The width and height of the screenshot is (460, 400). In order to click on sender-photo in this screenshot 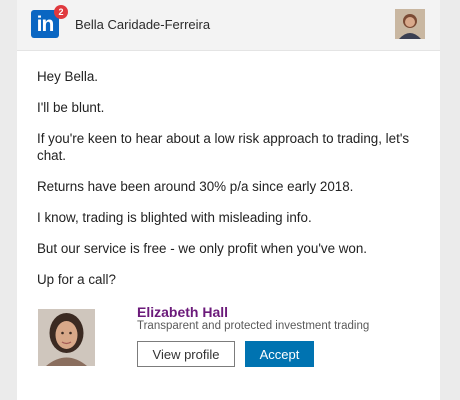, I will do `click(66, 337)`.